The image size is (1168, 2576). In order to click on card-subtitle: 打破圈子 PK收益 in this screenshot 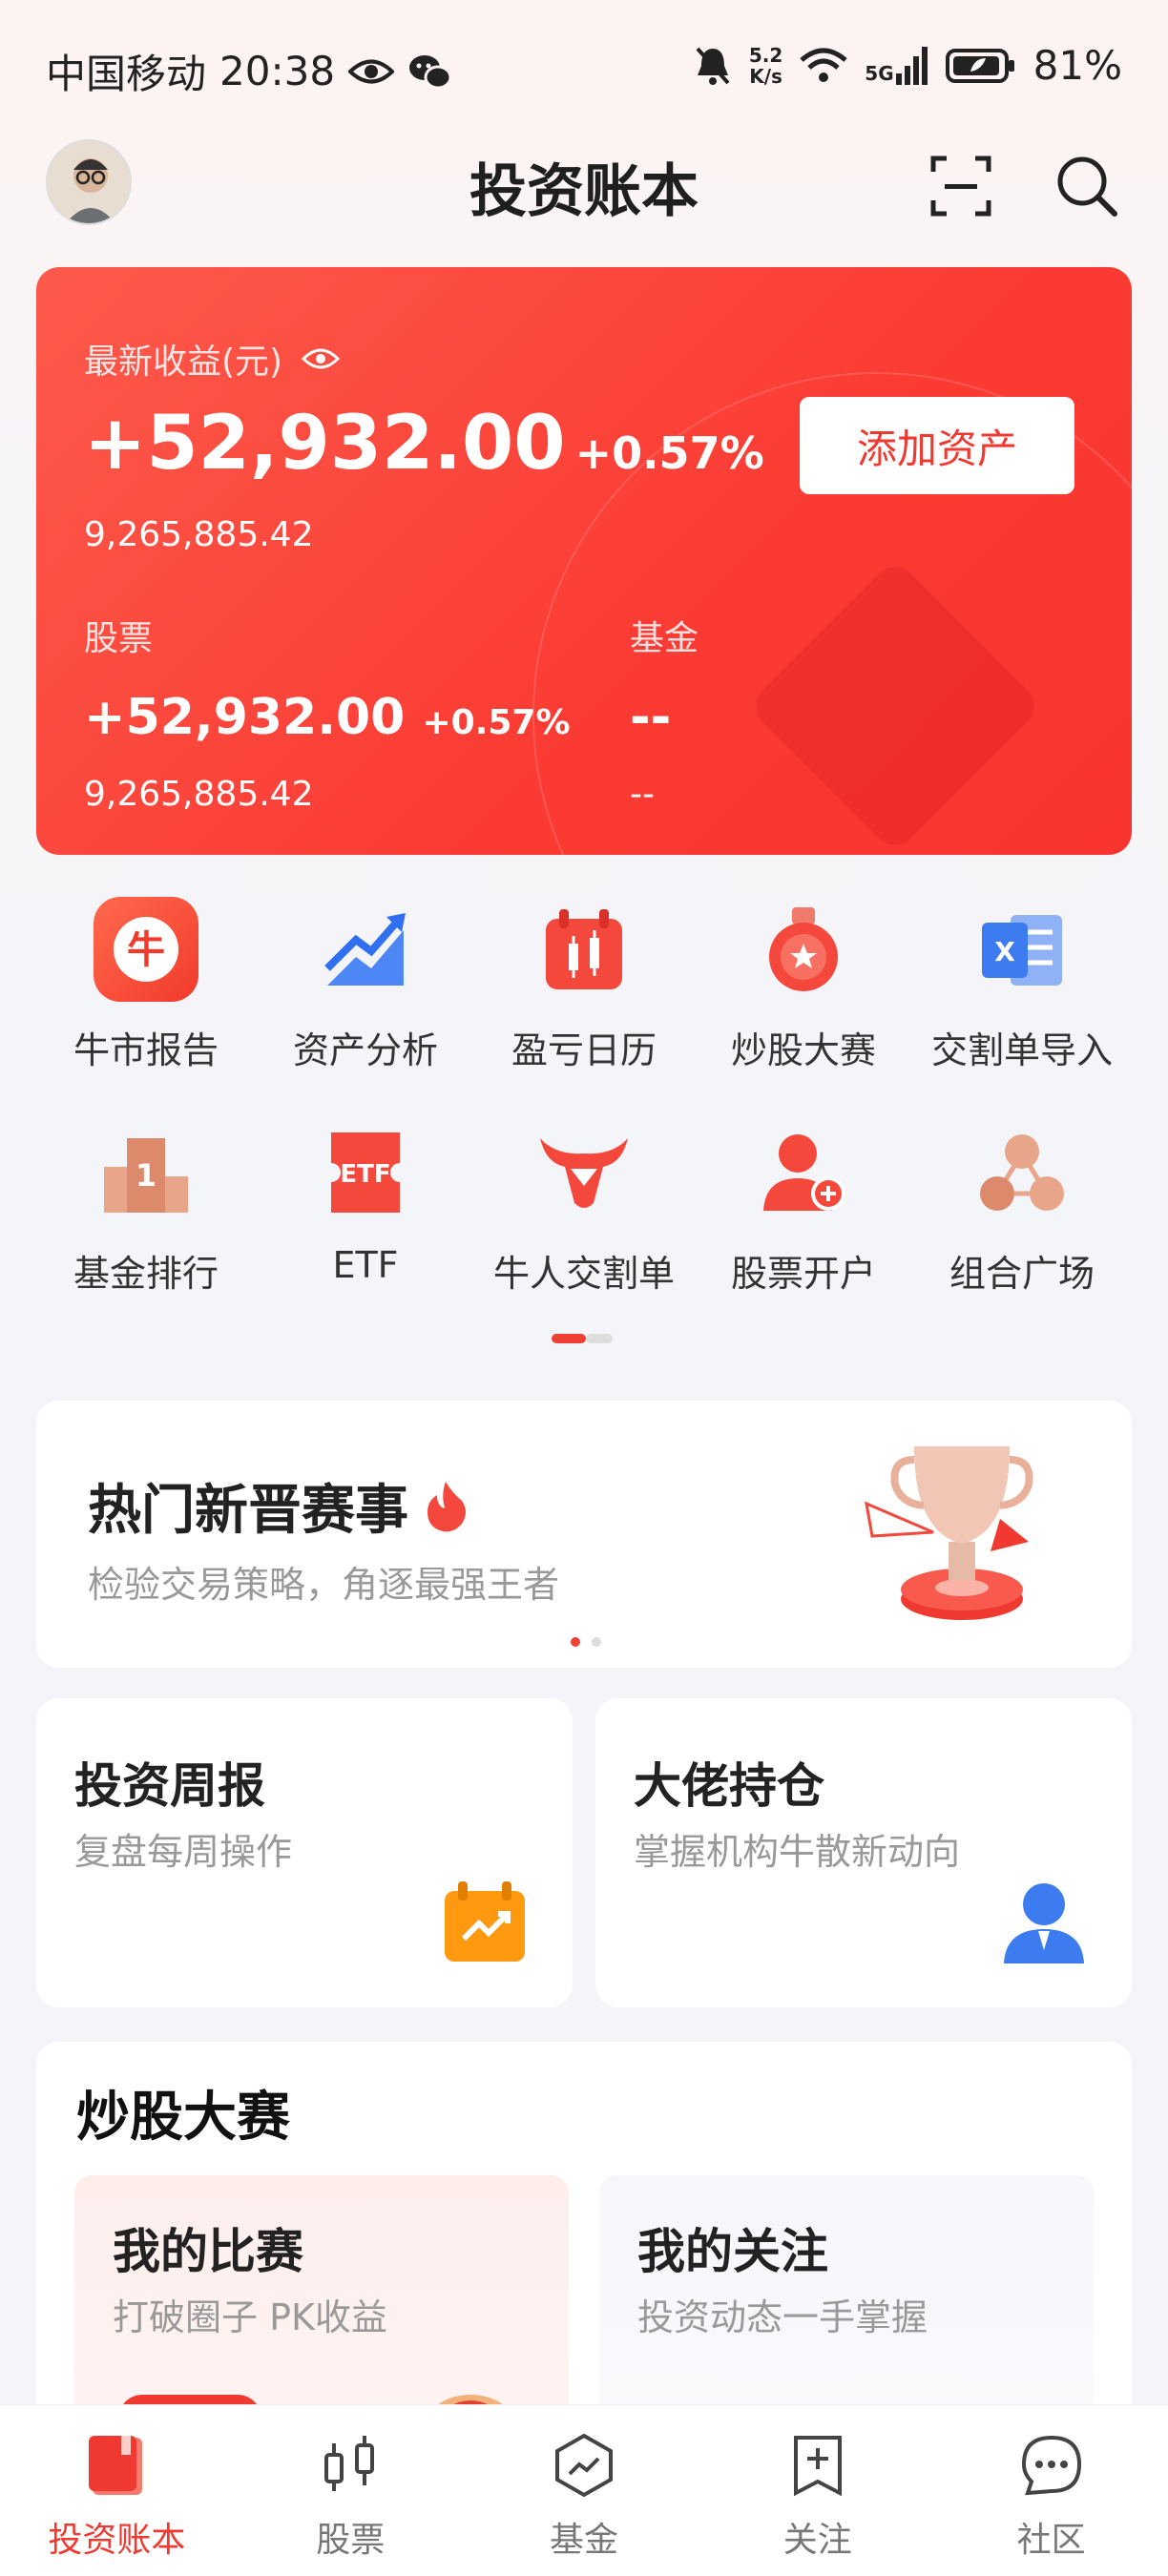, I will do `click(250, 2317)`.